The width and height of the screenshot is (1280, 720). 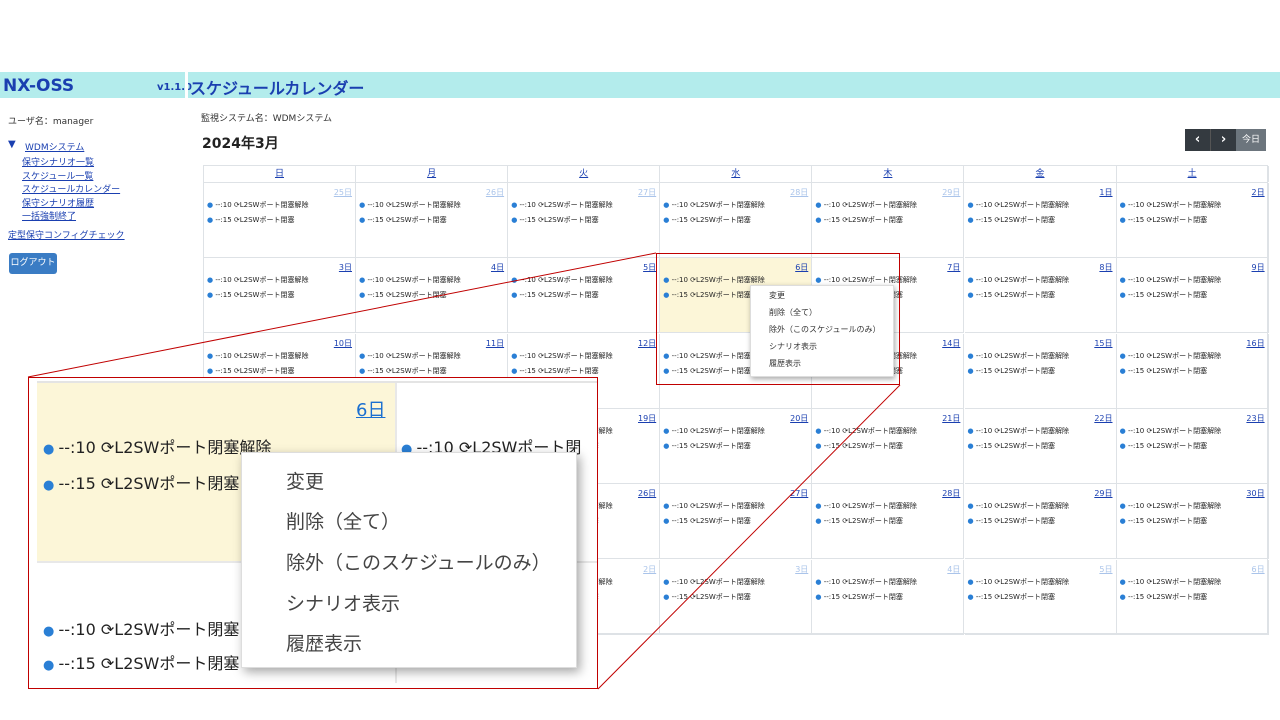 What do you see at coordinates (324, 642) in the screenshot?
I see `zoom-menu-item-show-history: 履歴表示` at bounding box center [324, 642].